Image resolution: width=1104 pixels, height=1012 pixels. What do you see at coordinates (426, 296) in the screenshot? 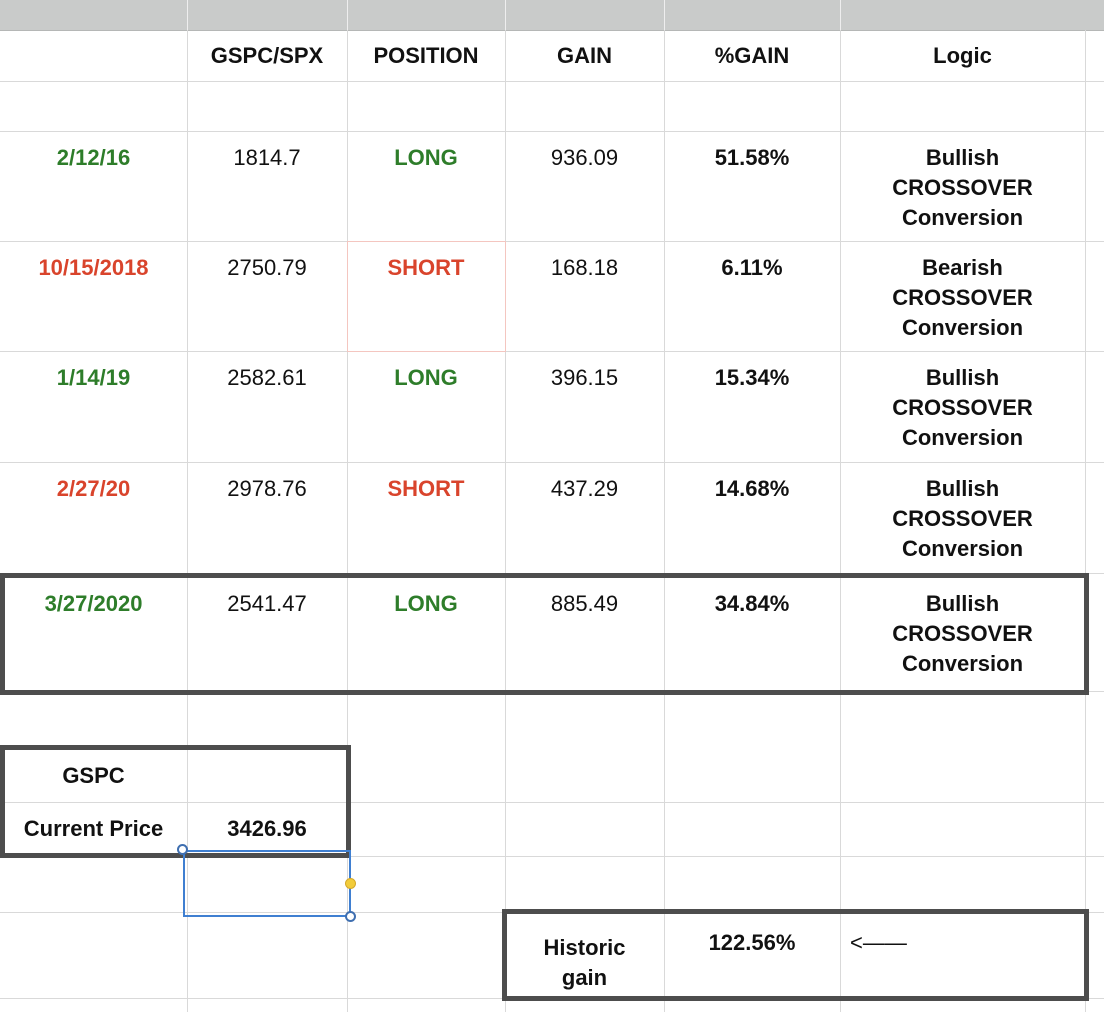
I see `row-2-position: SHORT` at bounding box center [426, 296].